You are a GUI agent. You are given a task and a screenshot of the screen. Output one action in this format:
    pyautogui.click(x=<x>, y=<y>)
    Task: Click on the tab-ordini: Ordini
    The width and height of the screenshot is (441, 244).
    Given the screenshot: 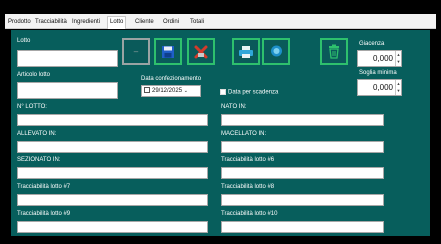 What is the action you would take?
    pyautogui.click(x=171, y=23)
    